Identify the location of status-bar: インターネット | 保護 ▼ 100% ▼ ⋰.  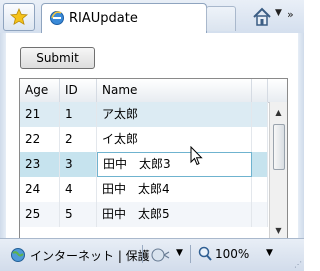
(152, 254).